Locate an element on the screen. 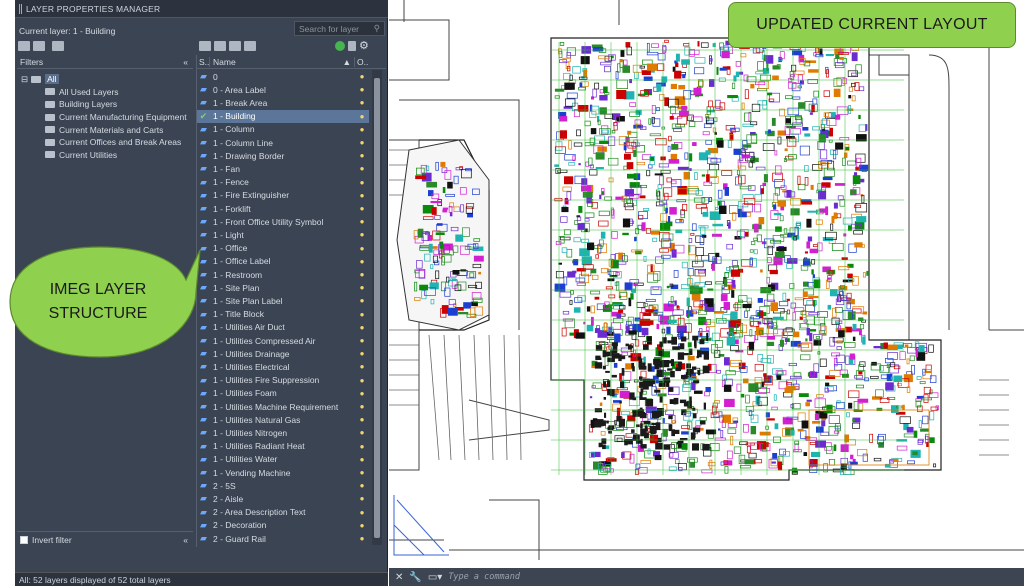 The height and width of the screenshot is (586, 1024). command-input: Type a command is located at coordinates (484, 577).